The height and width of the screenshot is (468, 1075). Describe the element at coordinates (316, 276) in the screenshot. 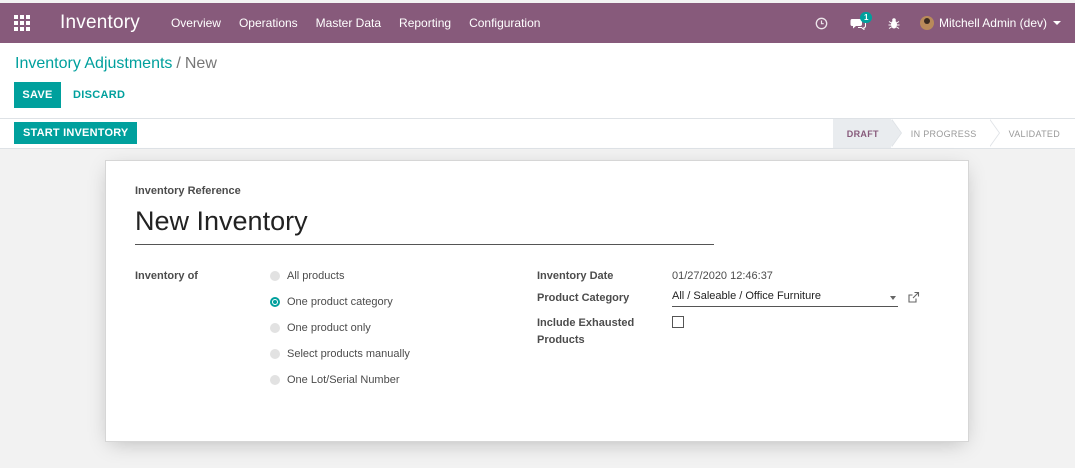

I see `radio-label: All products` at that location.